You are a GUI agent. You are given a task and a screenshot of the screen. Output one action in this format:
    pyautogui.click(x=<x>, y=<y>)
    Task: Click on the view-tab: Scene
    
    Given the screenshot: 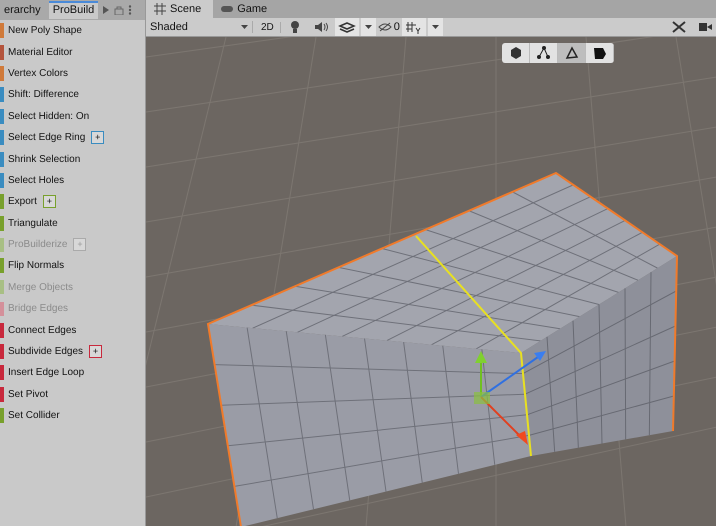 What is the action you would take?
    pyautogui.click(x=180, y=9)
    